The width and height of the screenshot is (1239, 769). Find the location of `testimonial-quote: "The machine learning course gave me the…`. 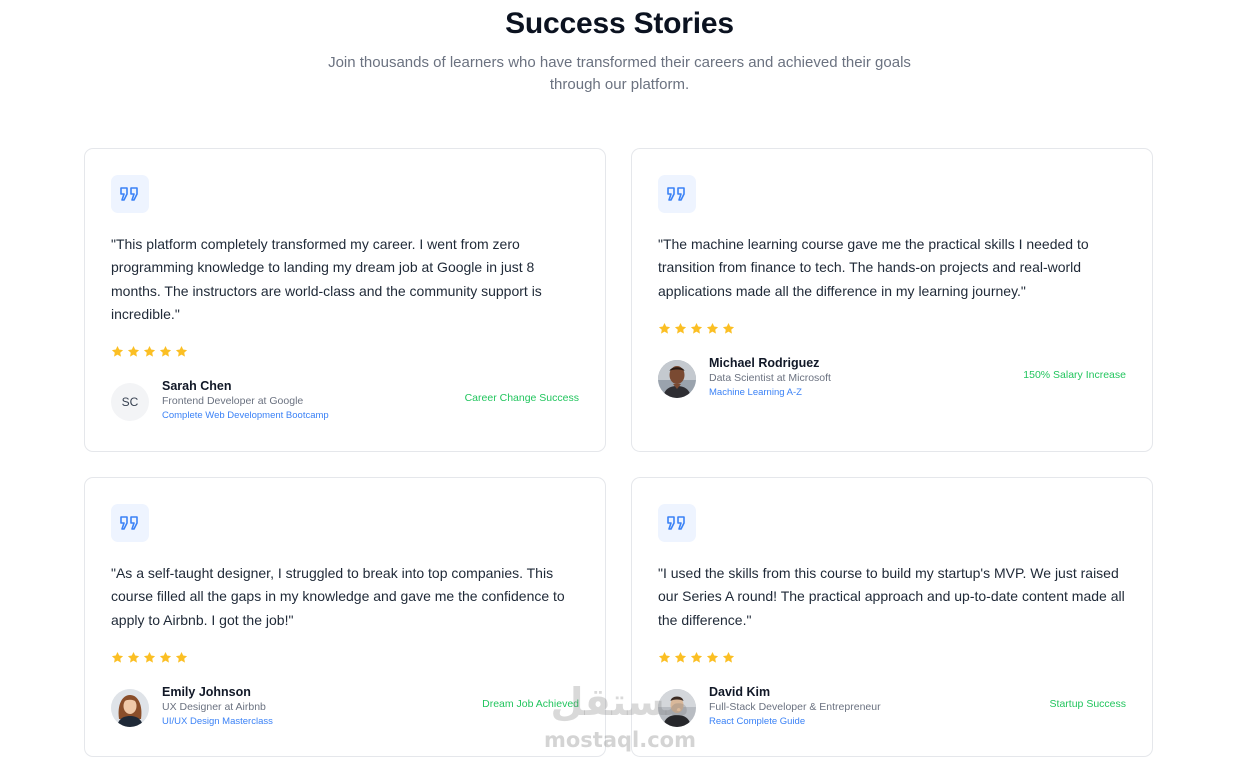

testimonial-quote: "The machine learning course gave me the… is located at coordinates (873, 267).